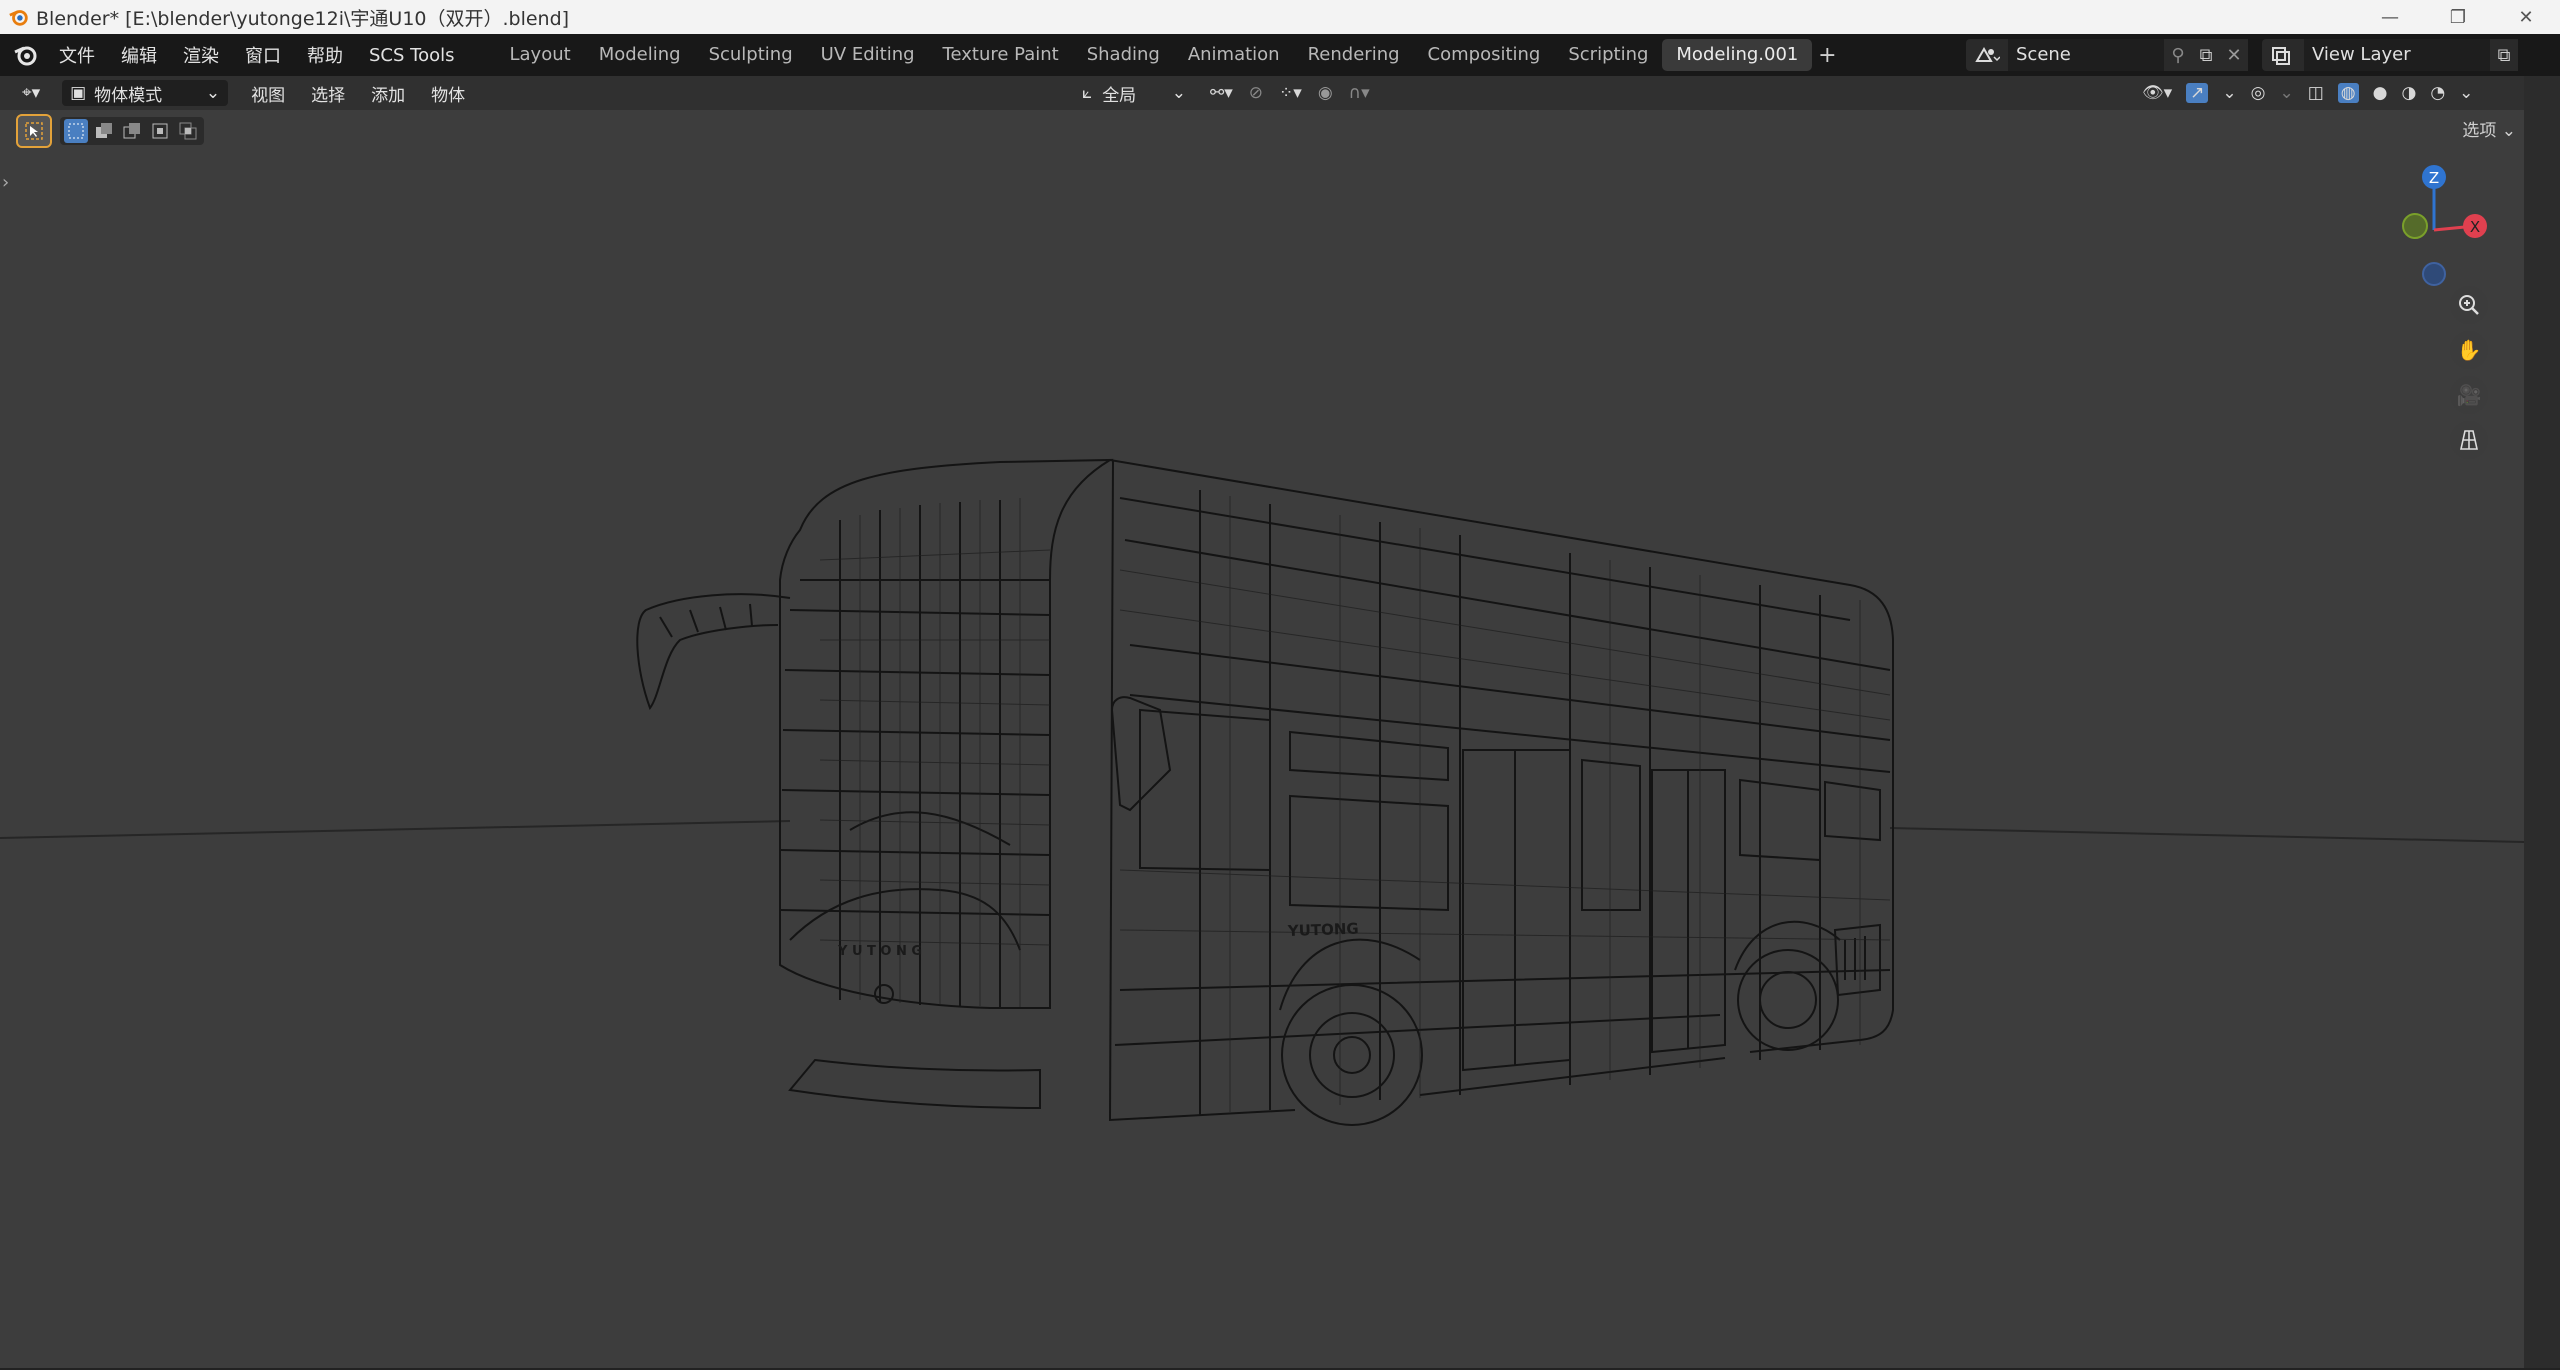 The image size is (2560, 1370). Describe the element at coordinates (751, 55) in the screenshot. I see `tab-sculpting: Sculpting` at that location.